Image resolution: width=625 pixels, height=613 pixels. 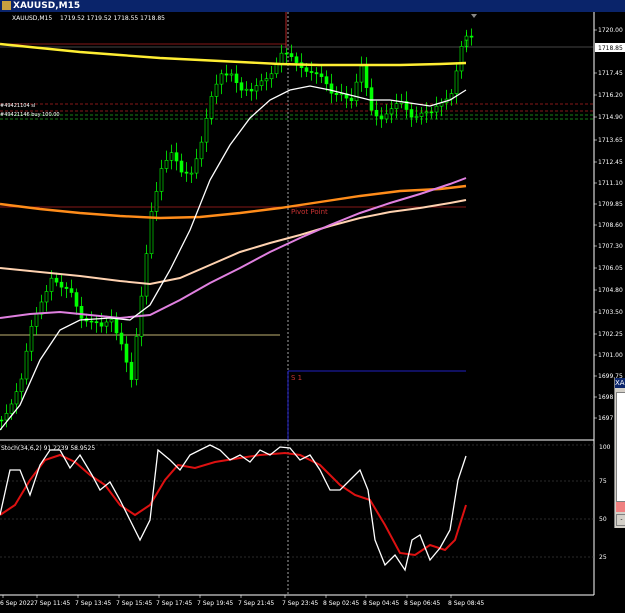 I want to click on time-axis-label: 7 Sep 13:45, so click(x=93, y=603).